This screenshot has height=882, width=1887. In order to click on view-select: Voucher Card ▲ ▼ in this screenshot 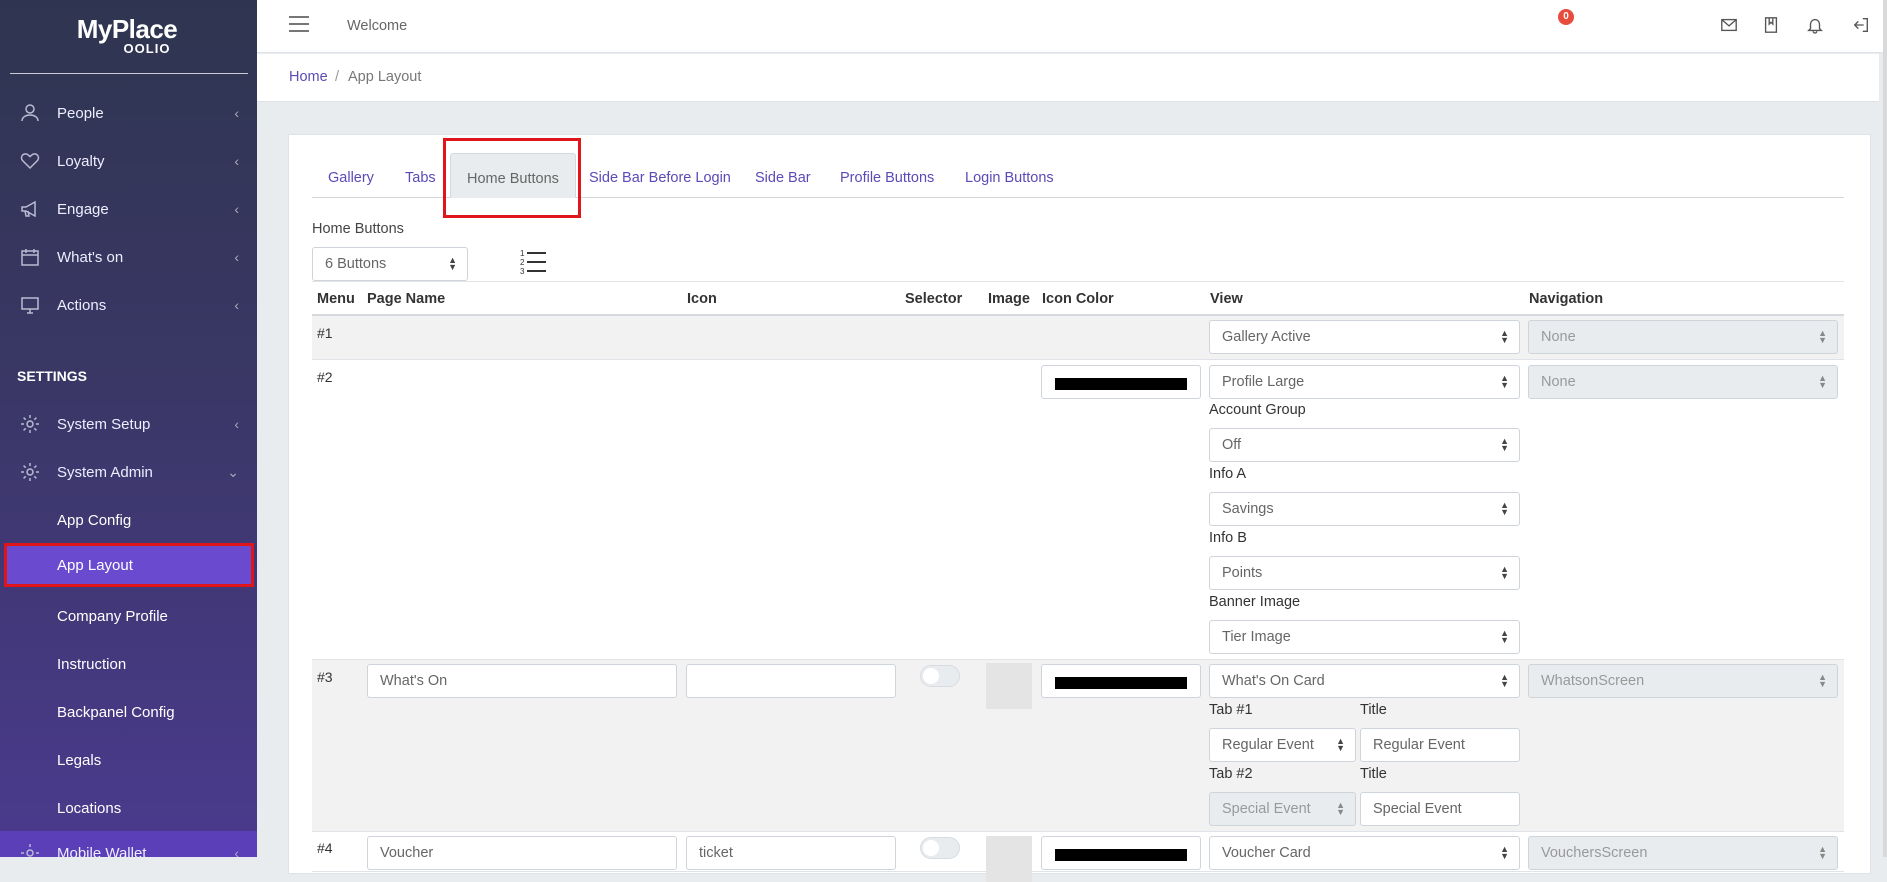, I will do `click(1364, 853)`.